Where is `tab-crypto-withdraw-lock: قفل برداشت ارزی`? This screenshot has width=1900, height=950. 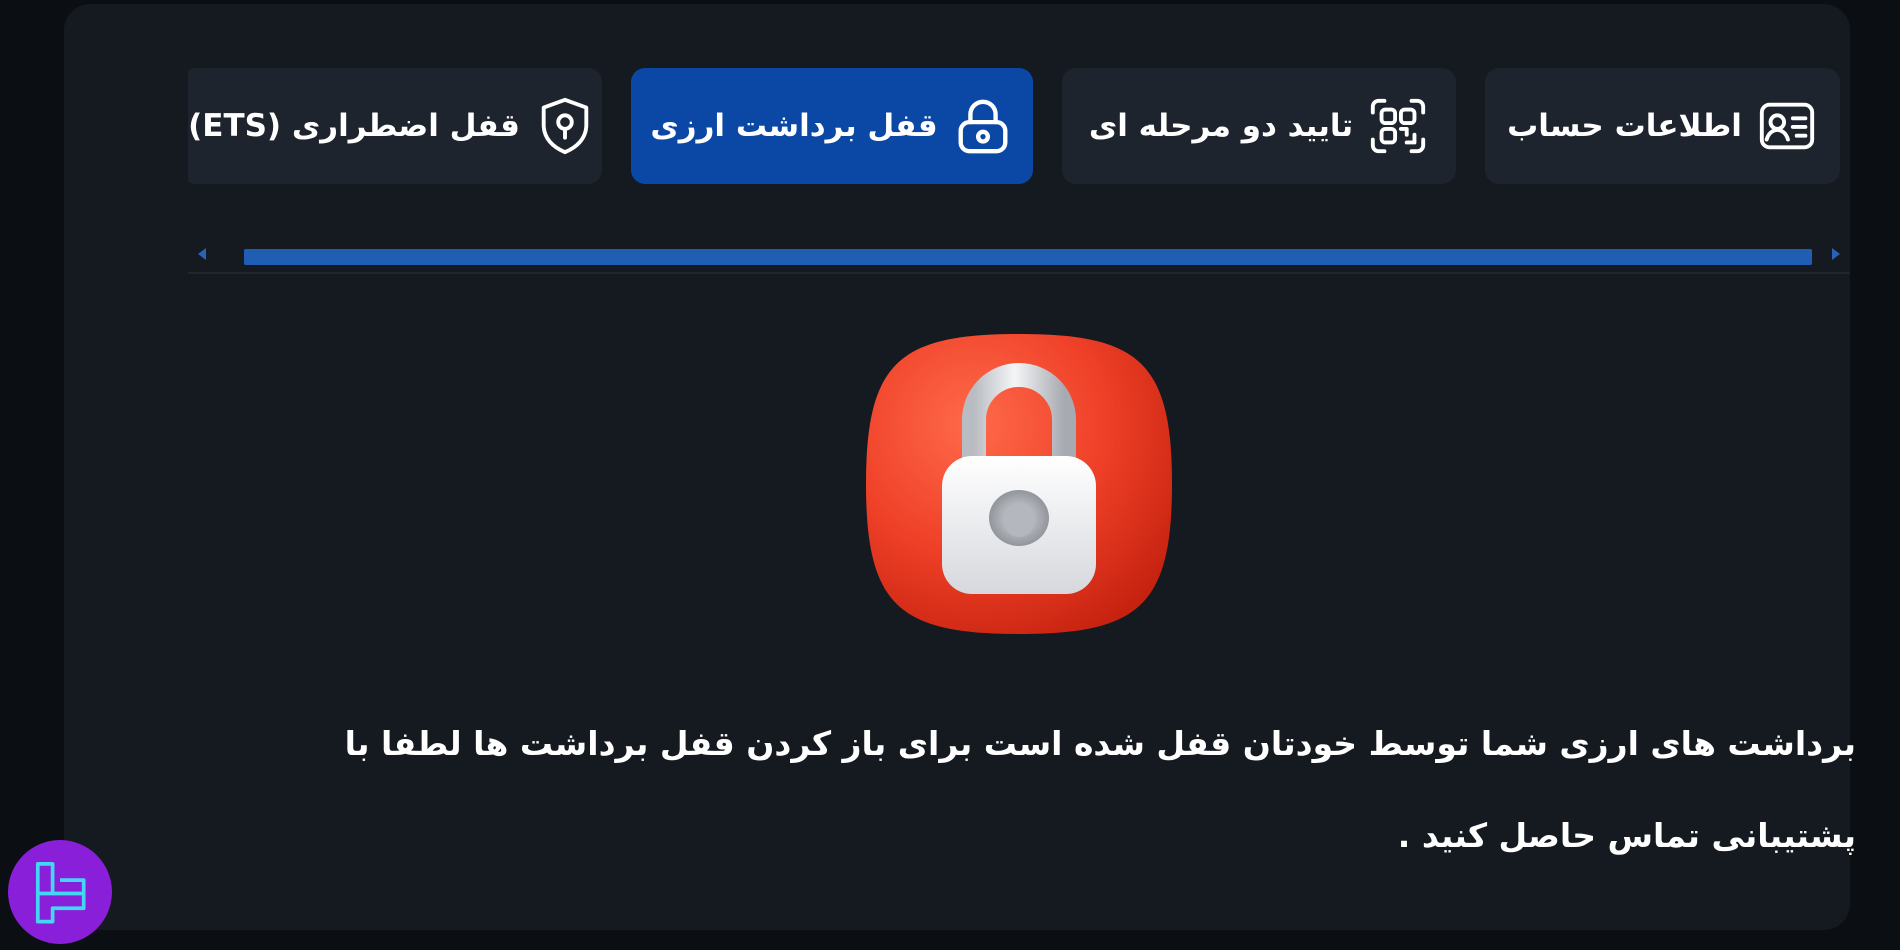
tab-crypto-withdraw-lock: قفل برداشت ارزی is located at coordinates (832, 126).